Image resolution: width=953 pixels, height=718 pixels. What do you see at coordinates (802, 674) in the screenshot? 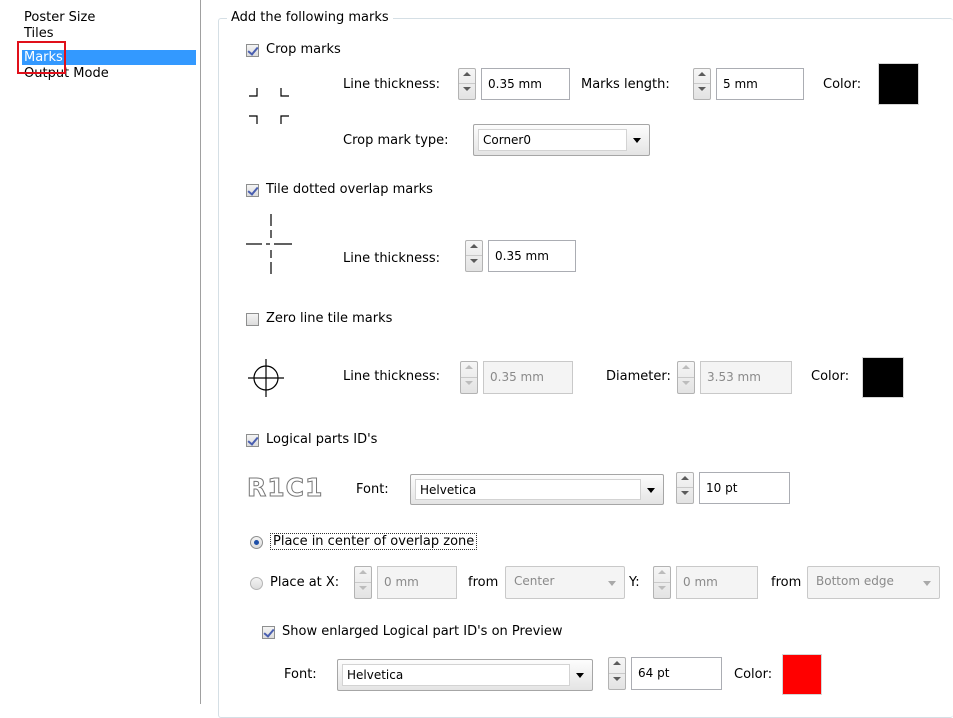
I see `enlarged-color-swatch` at bounding box center [802, 674].